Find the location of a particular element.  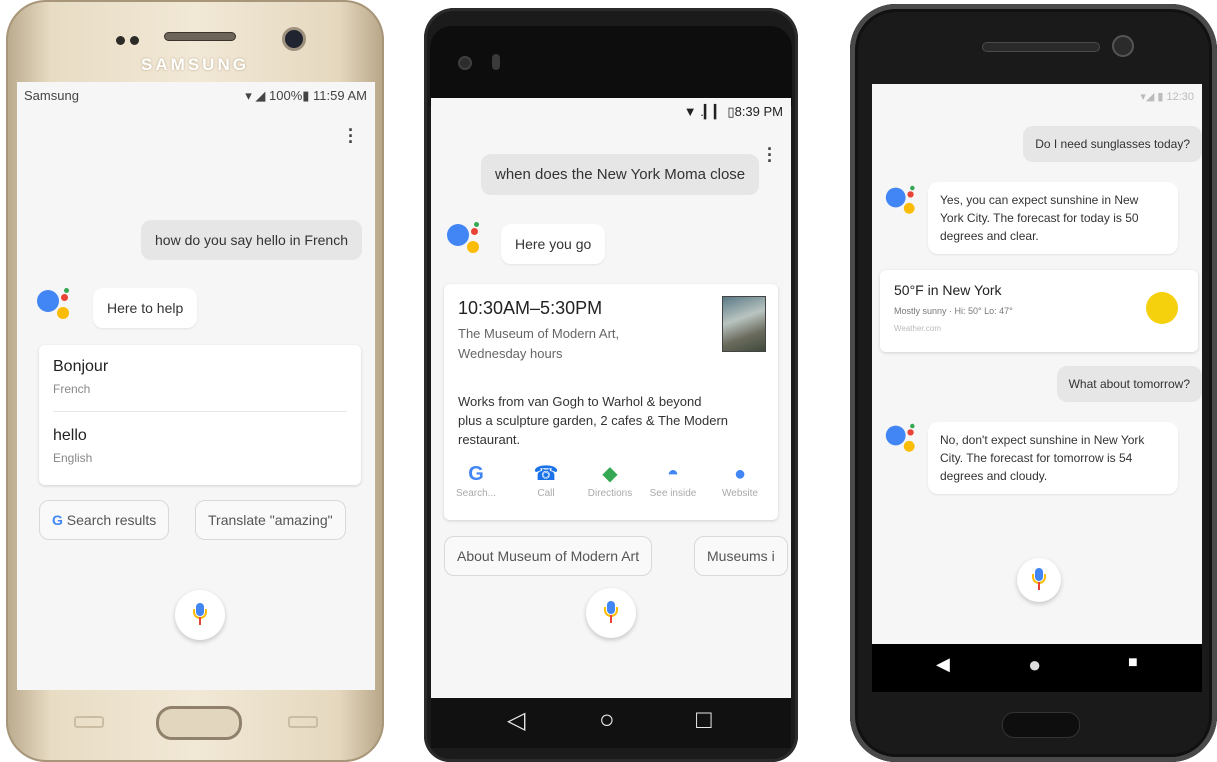

phone-top-bezel is located at coordinates (611, 66).